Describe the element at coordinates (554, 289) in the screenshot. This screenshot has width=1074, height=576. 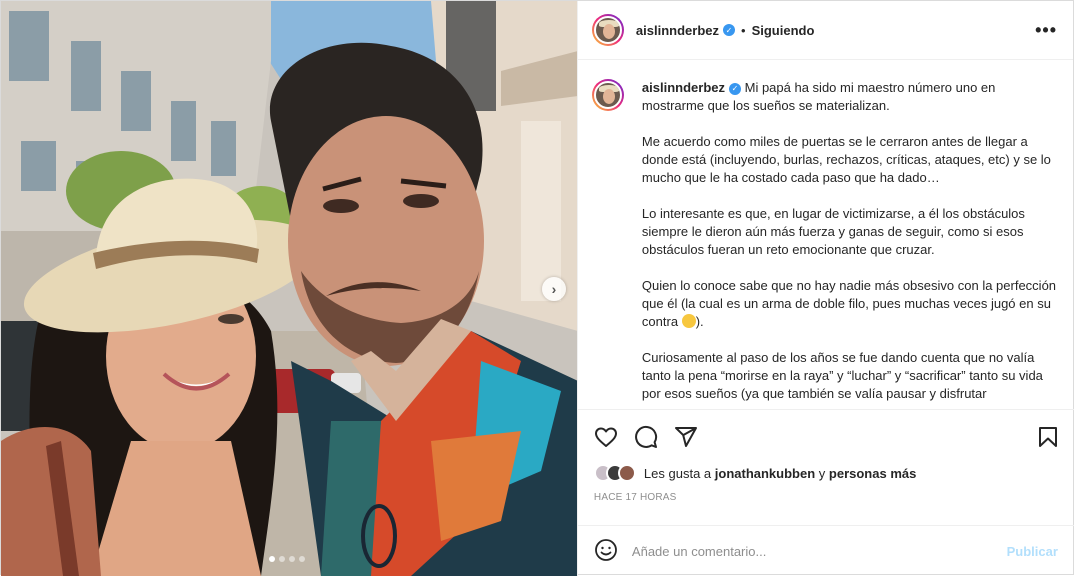
I see `carousel-next-button: ›` at that location.